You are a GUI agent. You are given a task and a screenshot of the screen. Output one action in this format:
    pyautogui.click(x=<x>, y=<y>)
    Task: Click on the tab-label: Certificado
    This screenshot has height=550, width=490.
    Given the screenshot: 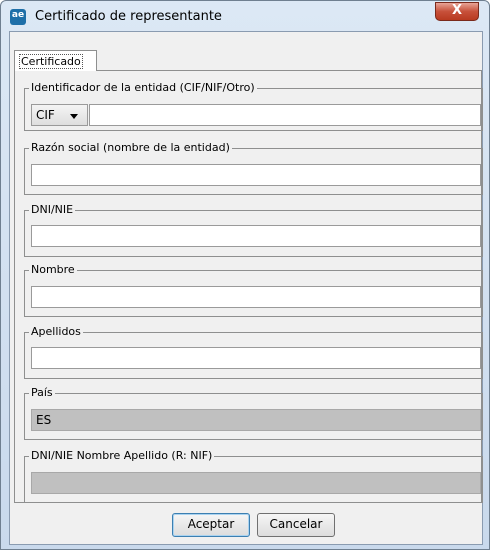 What is the action you would take?
    pyautogui.click(x=51, y=61)
    